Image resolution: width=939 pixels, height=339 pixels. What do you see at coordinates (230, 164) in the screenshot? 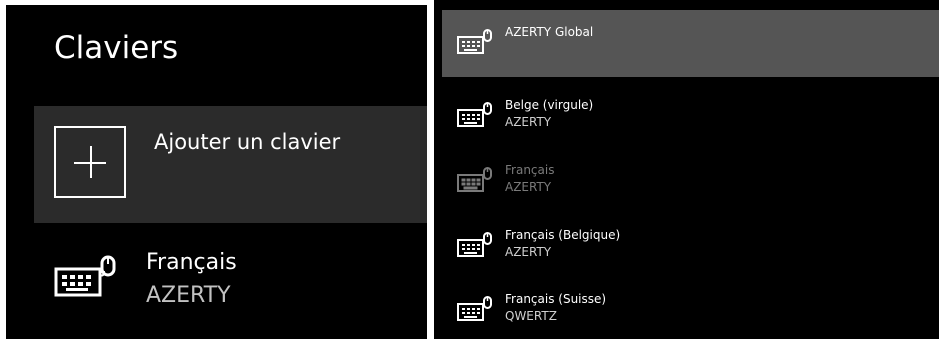
I see `add-keyboard-button: Ajouter un clavier` at bounding box center [230, 164].